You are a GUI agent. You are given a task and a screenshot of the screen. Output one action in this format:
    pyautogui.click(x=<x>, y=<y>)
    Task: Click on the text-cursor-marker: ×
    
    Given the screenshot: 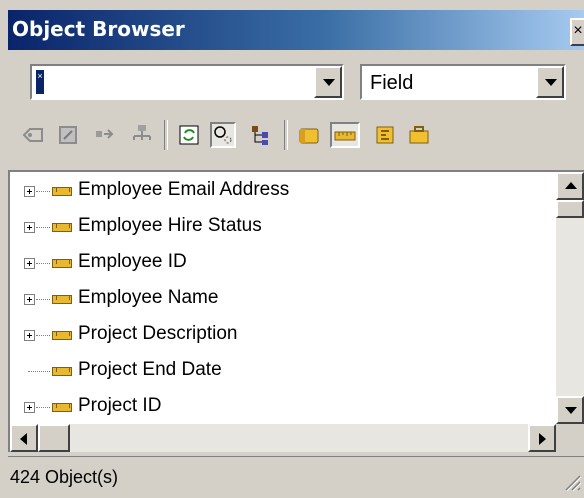 What is the action you would take?
    pyautogui.click(x=40, y=82)
    